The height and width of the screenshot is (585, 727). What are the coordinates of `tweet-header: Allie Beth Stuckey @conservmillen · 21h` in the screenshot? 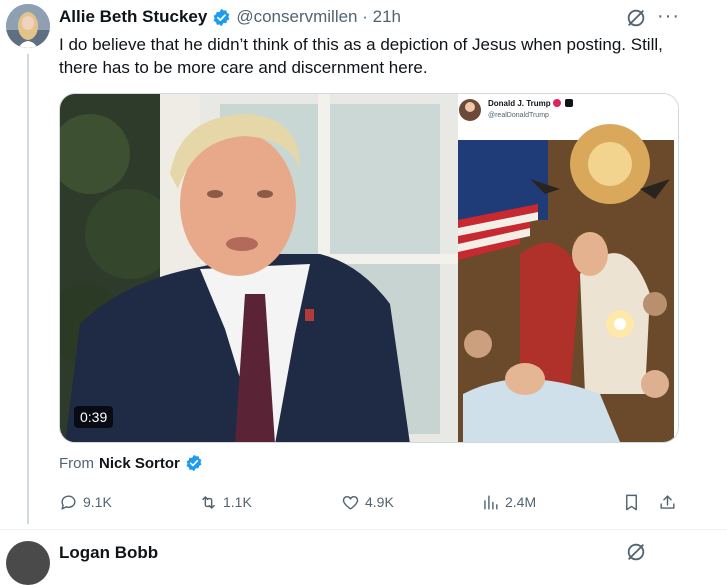 It's located at (230, 17).